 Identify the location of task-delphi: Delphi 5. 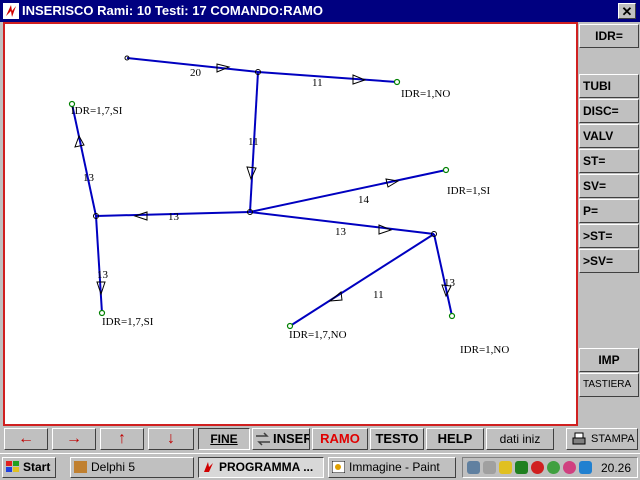
(132, 467).